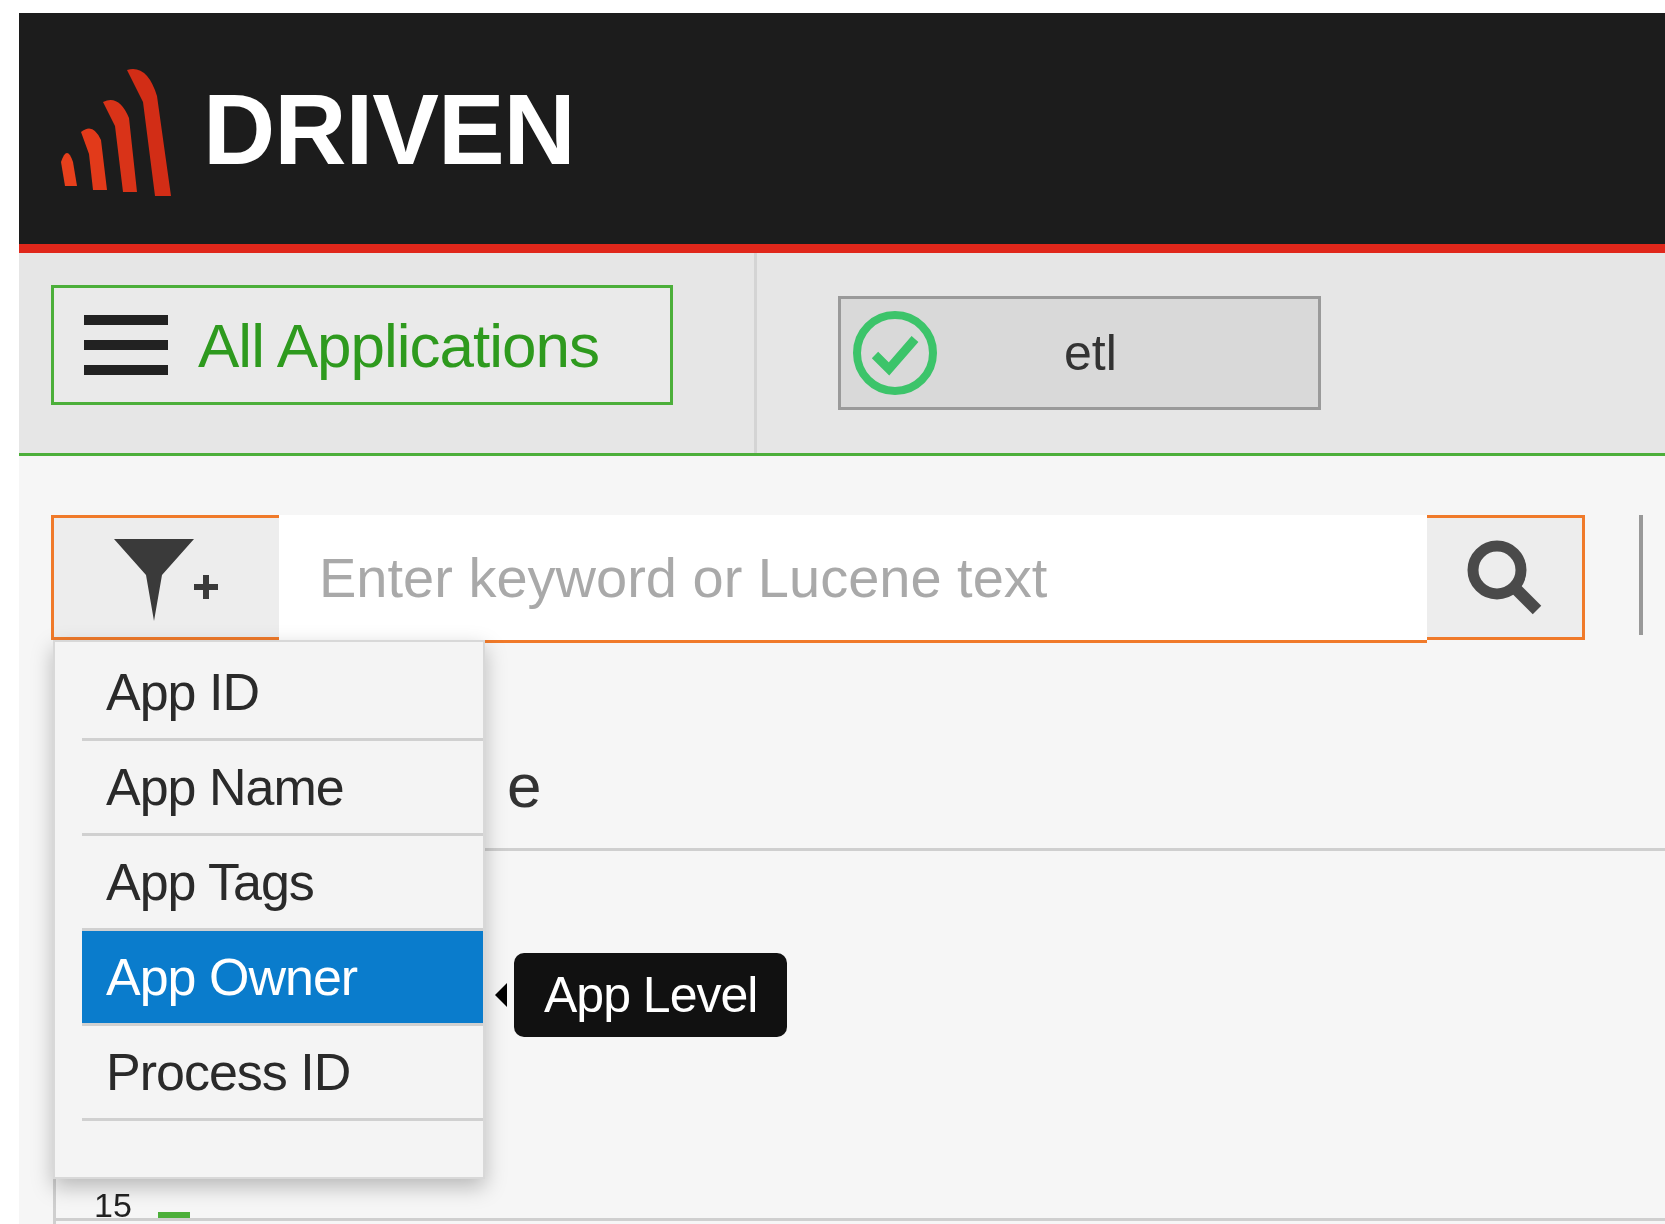 Image resolution: width=1665 pixels, height=1224 pixels. I want to click on chip-label: etl, so click(1090, 353).